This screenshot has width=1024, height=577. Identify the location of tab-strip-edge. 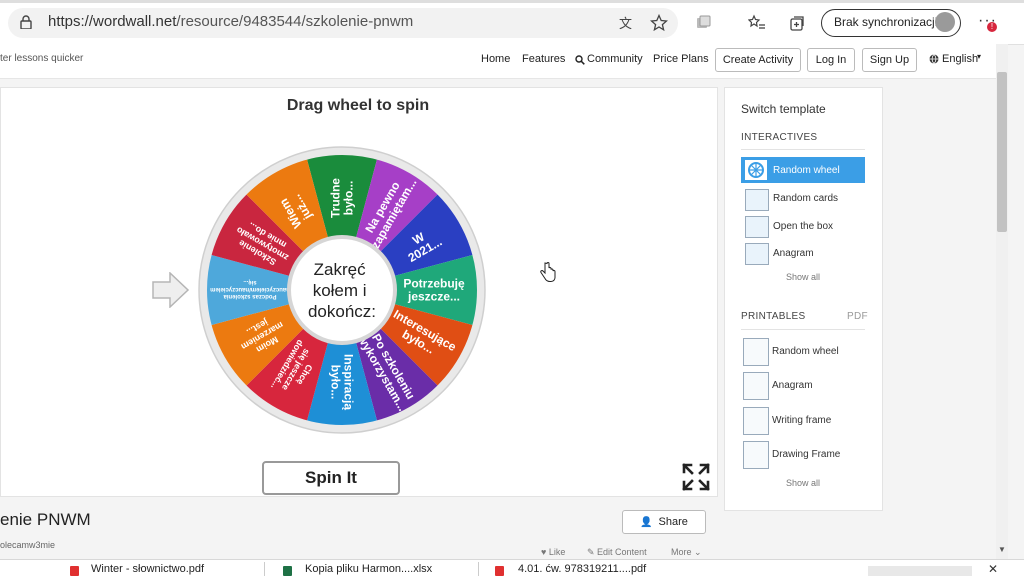
(512, 1).